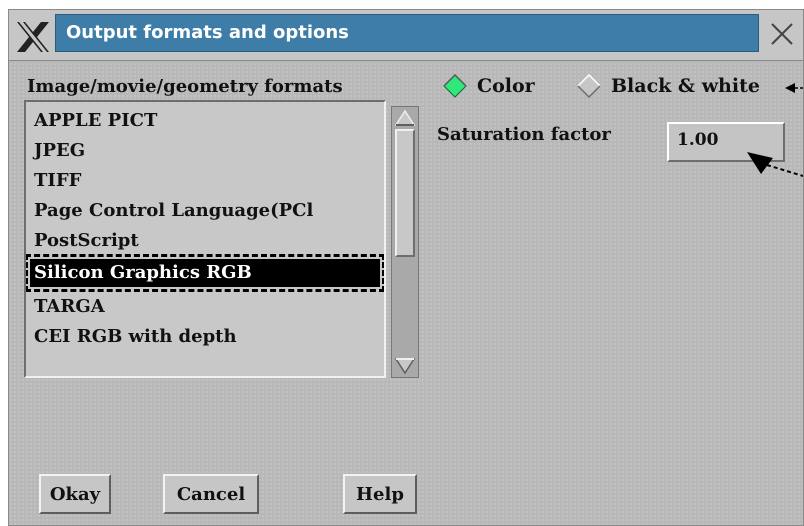 This screenshot has height=526, width=804. I want to click on window-title: Output formats and options, so click(407, 33).